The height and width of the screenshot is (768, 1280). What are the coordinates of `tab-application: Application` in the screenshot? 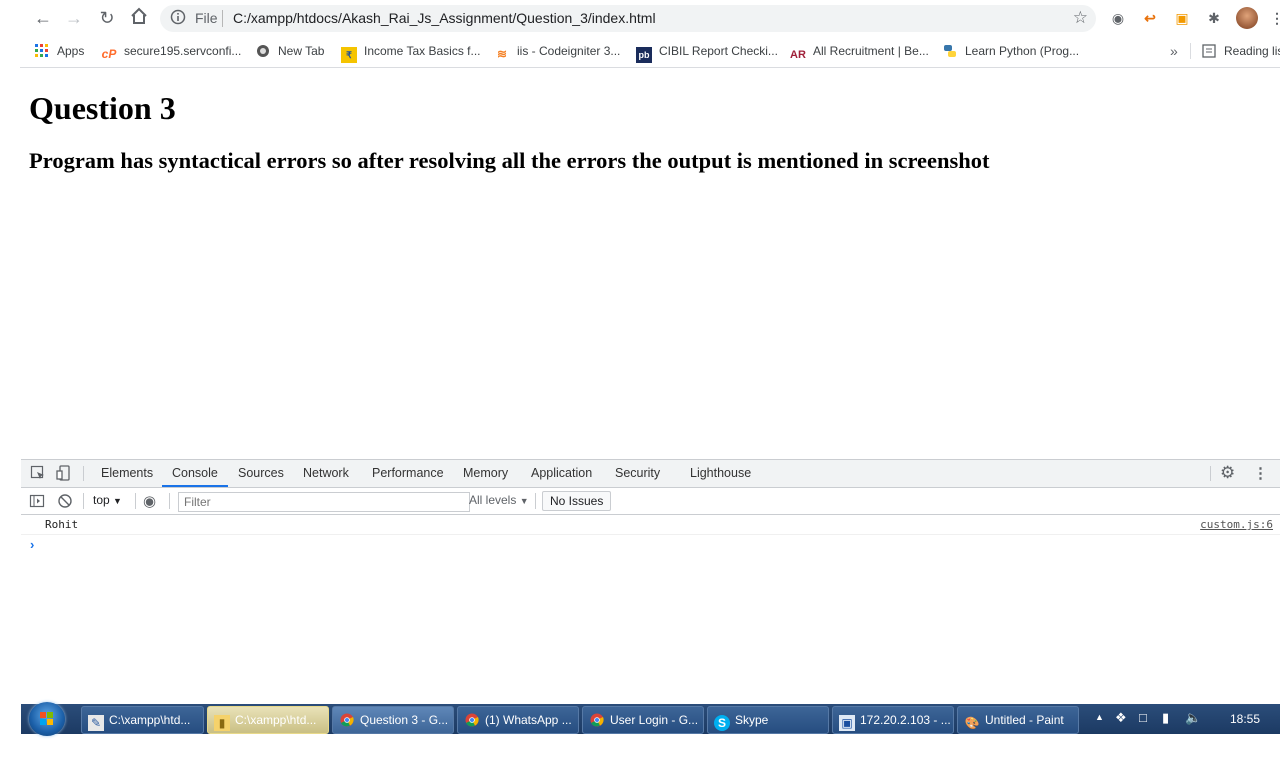 It's located at (561, 473).